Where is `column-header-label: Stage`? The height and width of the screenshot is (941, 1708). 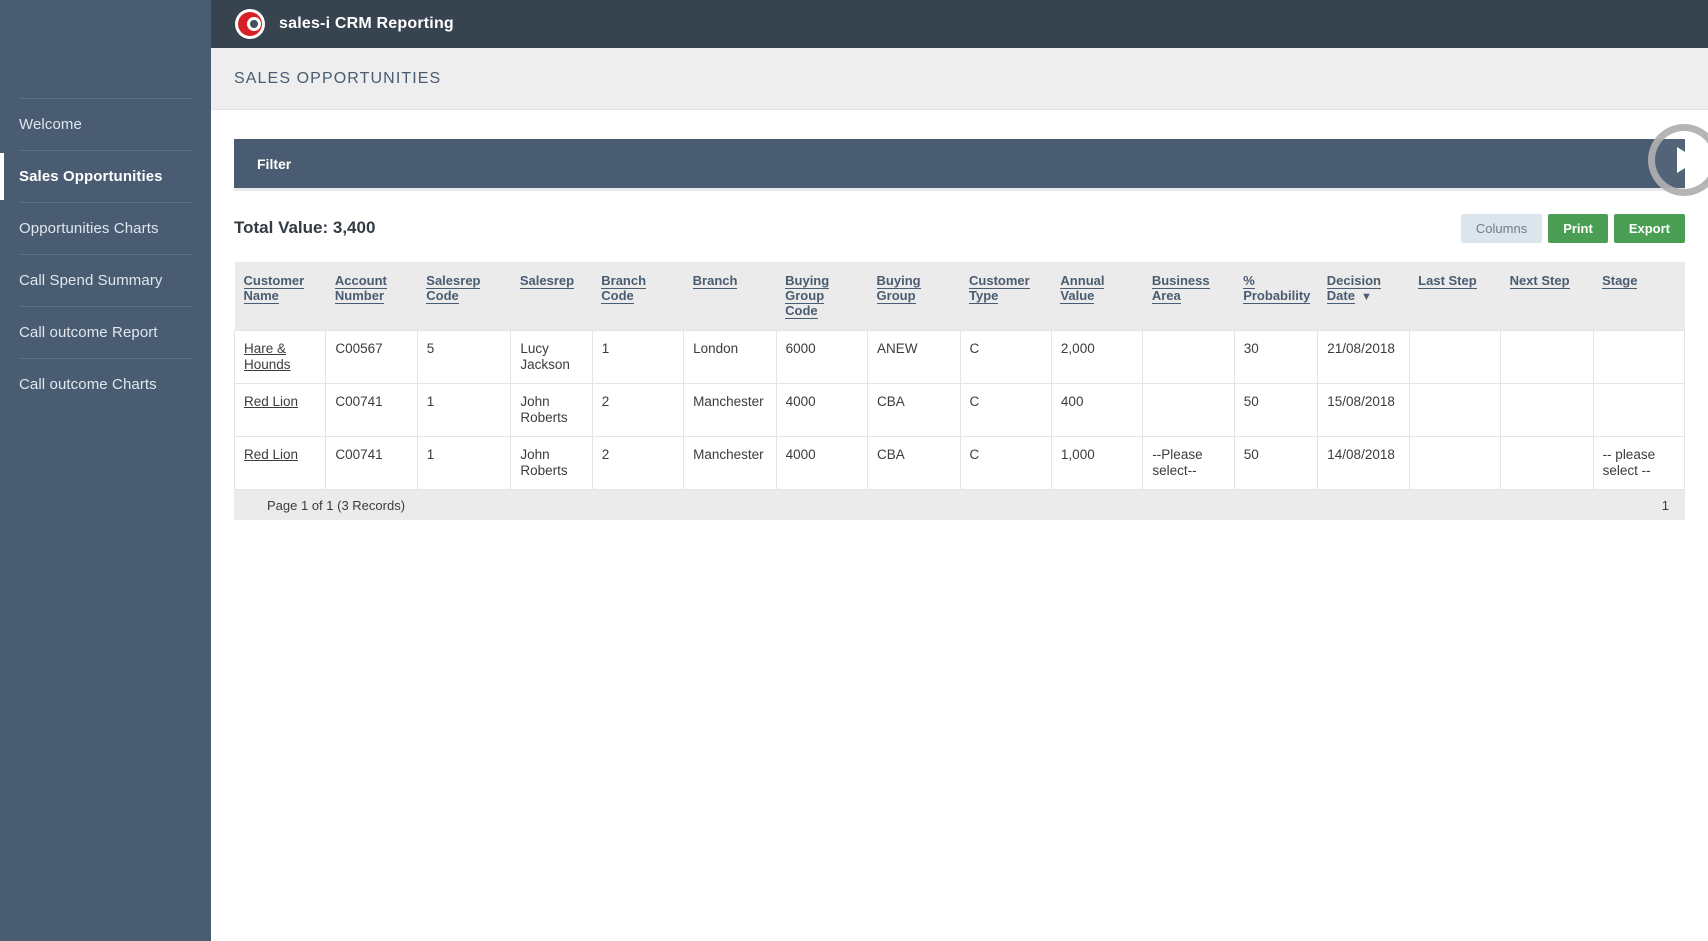
column-header-label: Stage is located at coordinates (1620, 281).